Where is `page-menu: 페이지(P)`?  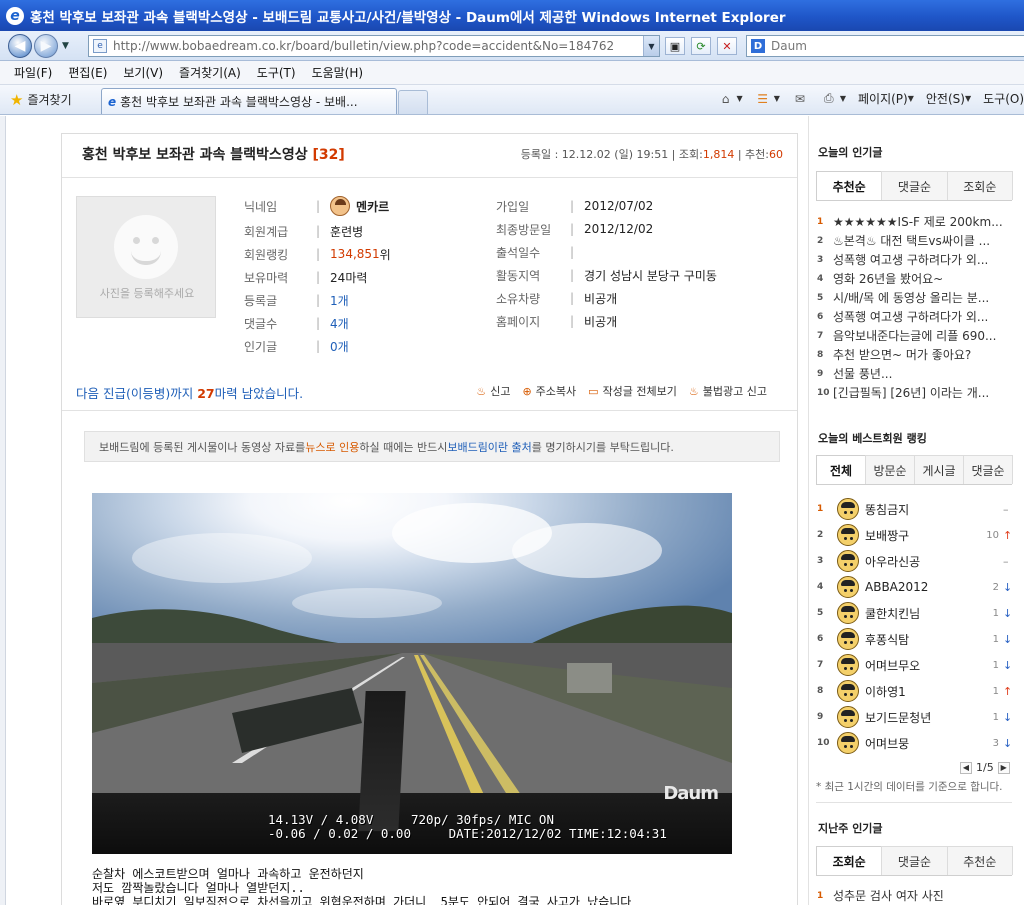
page-menu: 페이지(P) is located at coordinates (883, 98).